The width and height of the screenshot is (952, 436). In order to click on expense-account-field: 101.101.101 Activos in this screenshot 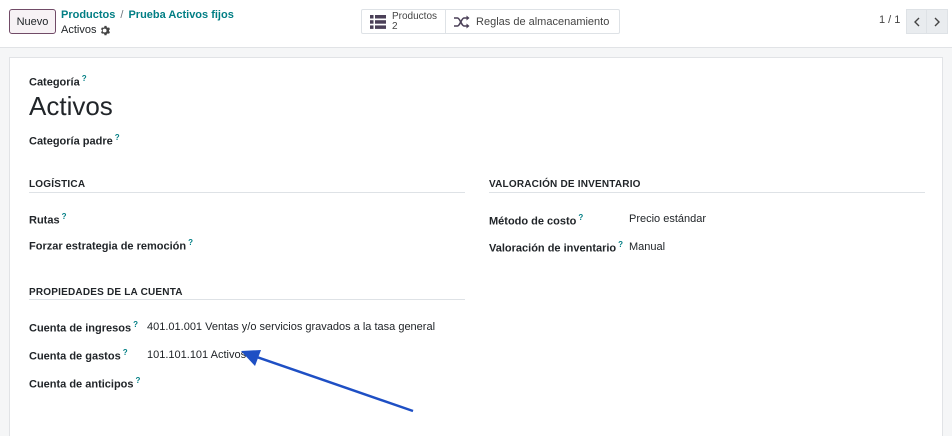, I will do `click(196, 355)`.